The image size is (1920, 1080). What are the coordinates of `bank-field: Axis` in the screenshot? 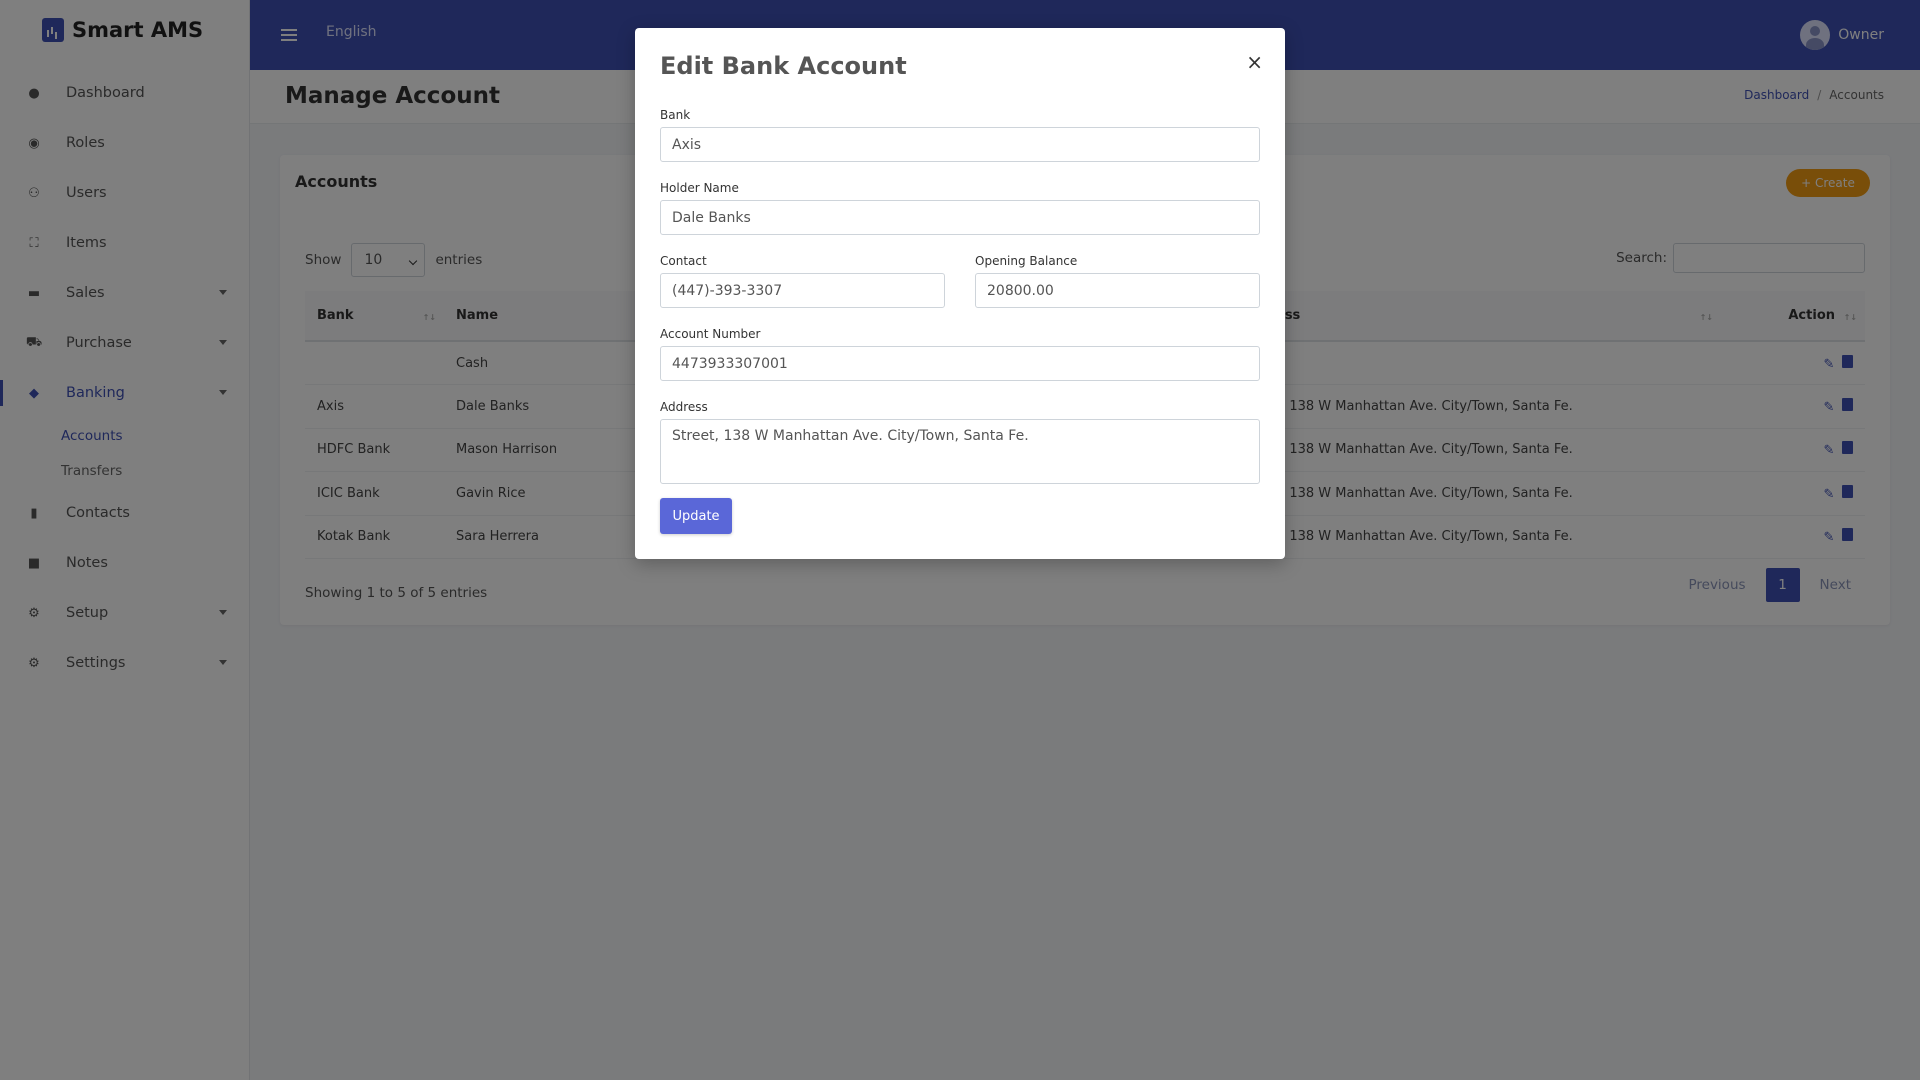 It's located at (960, 144).